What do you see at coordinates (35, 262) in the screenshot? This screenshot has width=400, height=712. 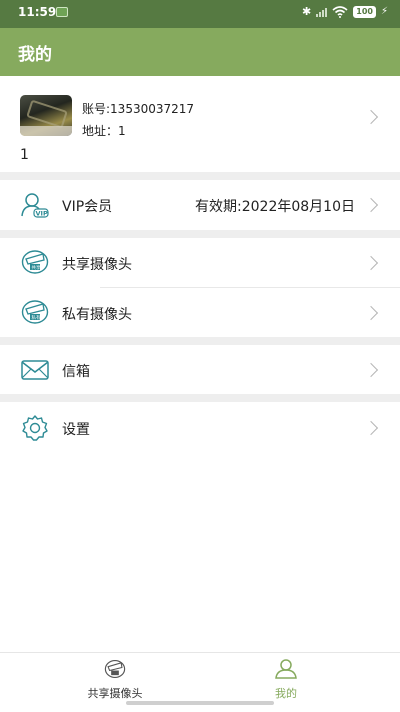 I see `shared-camera-icon: 共享` at bounding box center [35, 262].